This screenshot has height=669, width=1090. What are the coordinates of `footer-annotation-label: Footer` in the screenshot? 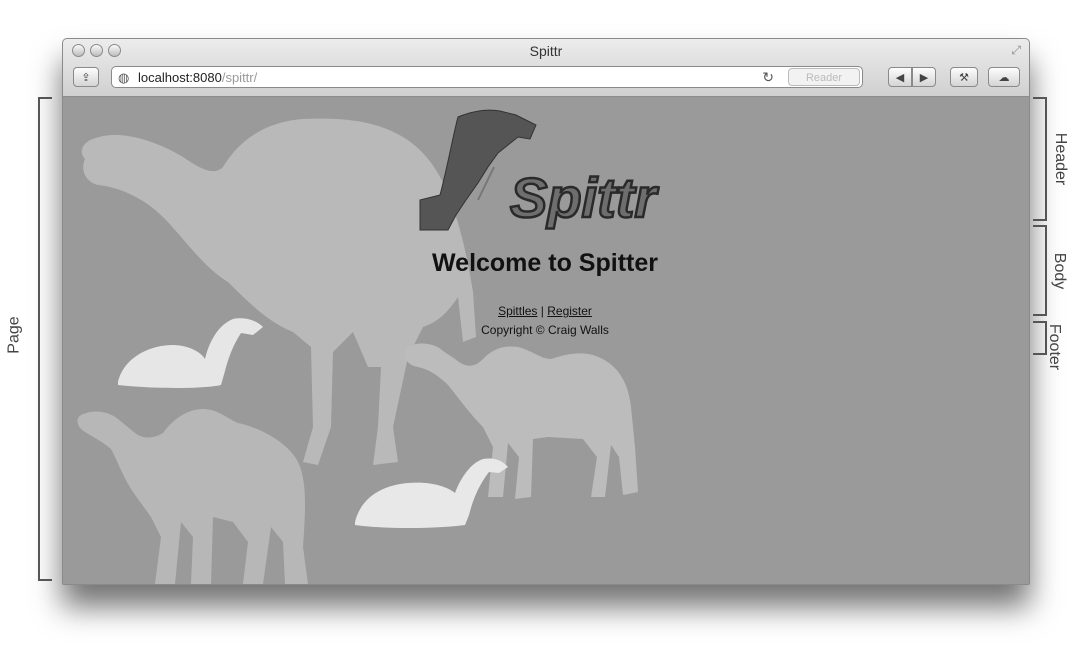 It's located at (1055, 347).